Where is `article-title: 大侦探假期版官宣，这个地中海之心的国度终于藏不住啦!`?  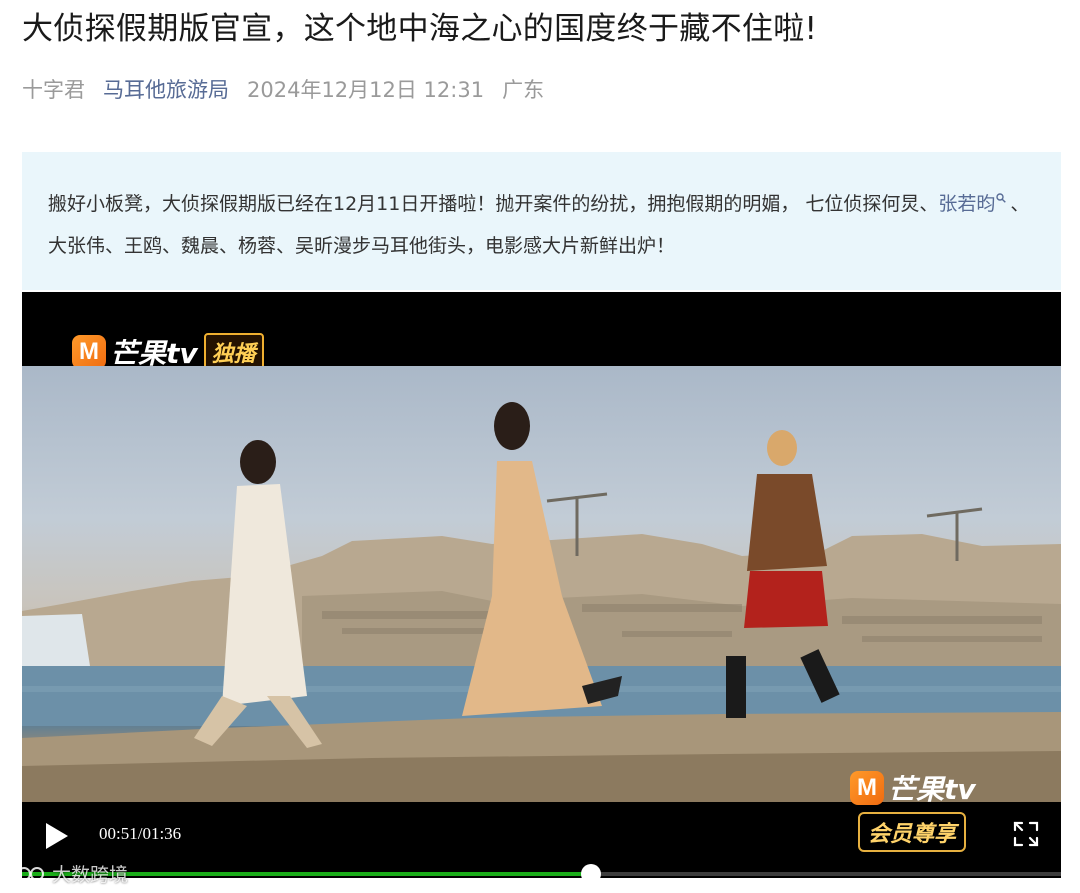 article-title: 大侦探假期版官宣，这个地中海之心的国度终于藏不住啦! is located at coordinates (420, 29).